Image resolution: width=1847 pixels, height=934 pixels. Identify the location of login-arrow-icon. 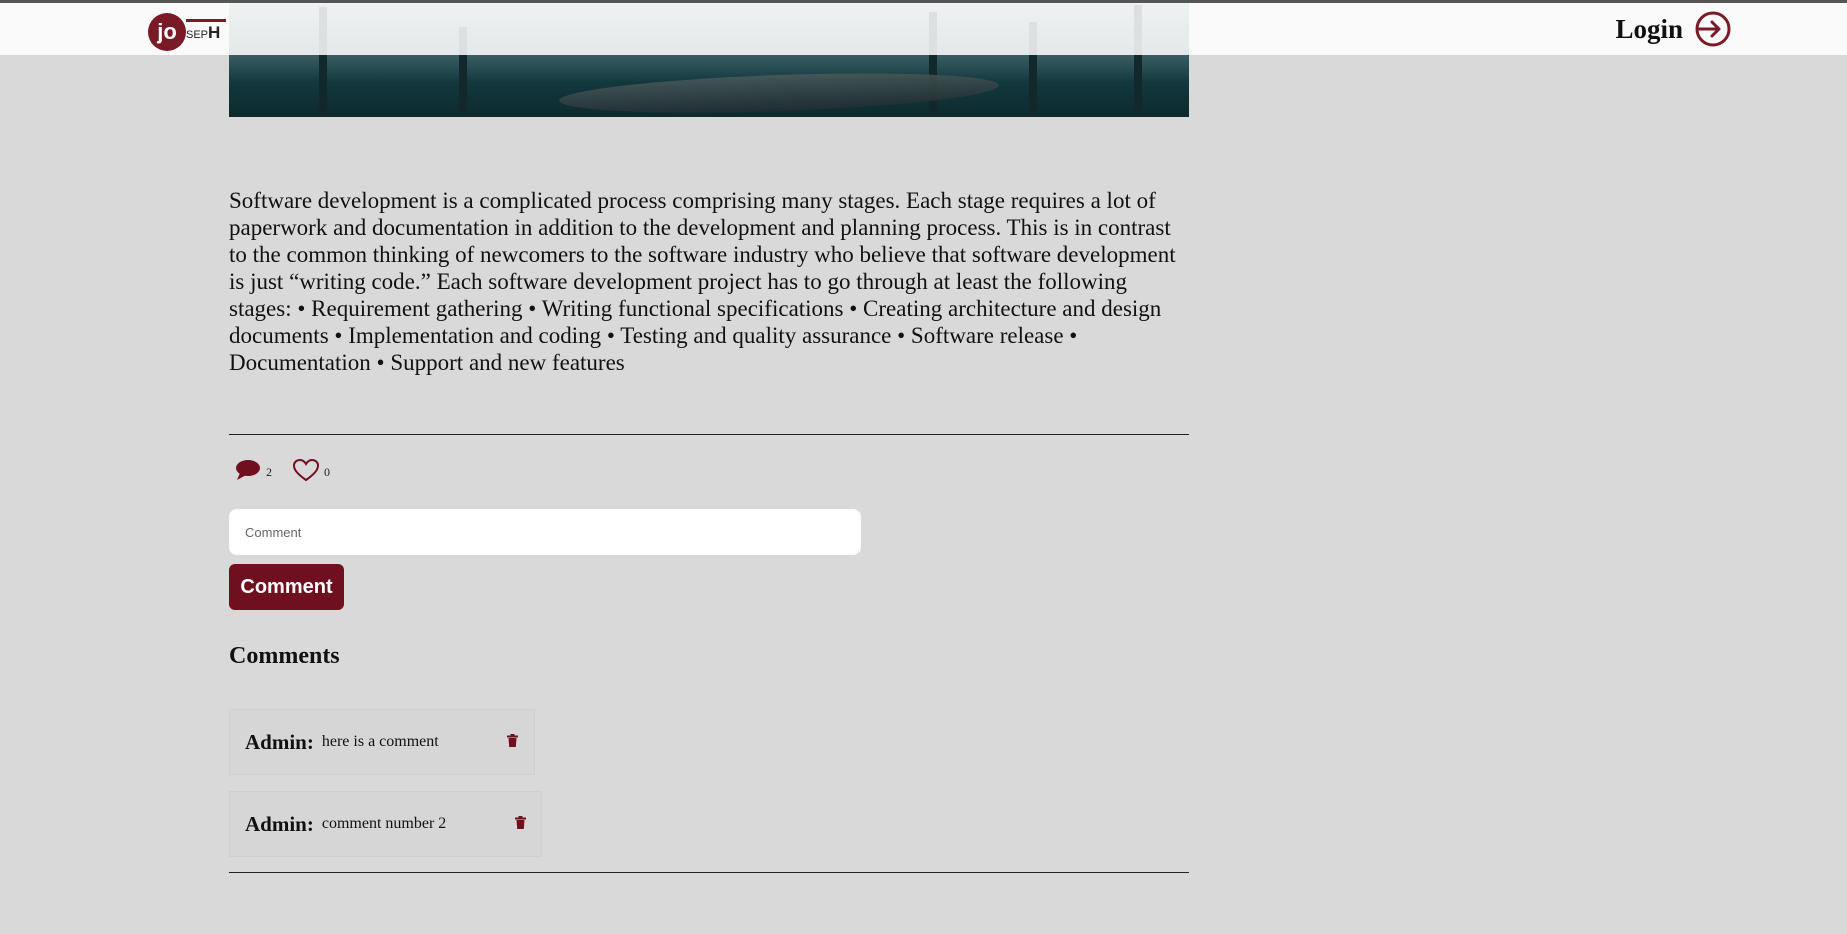
(1713, 29).